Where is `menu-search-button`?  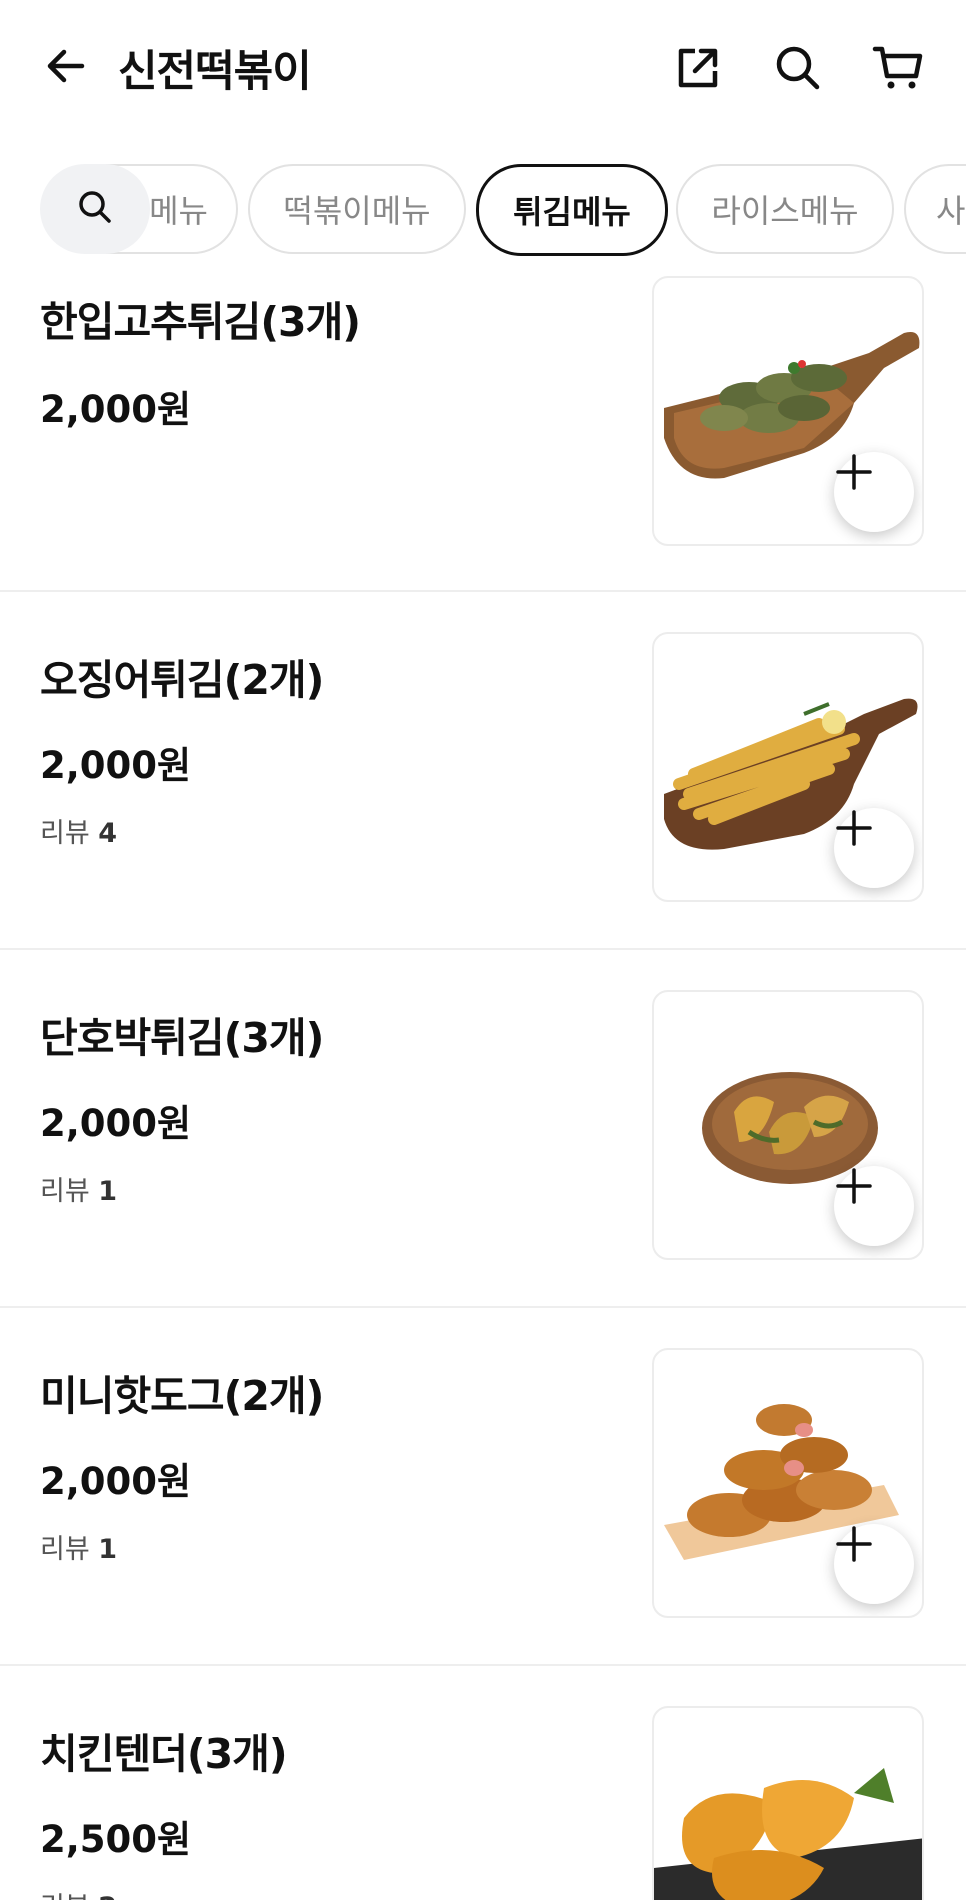 menu-search-button is located at coordinates (95, 209).